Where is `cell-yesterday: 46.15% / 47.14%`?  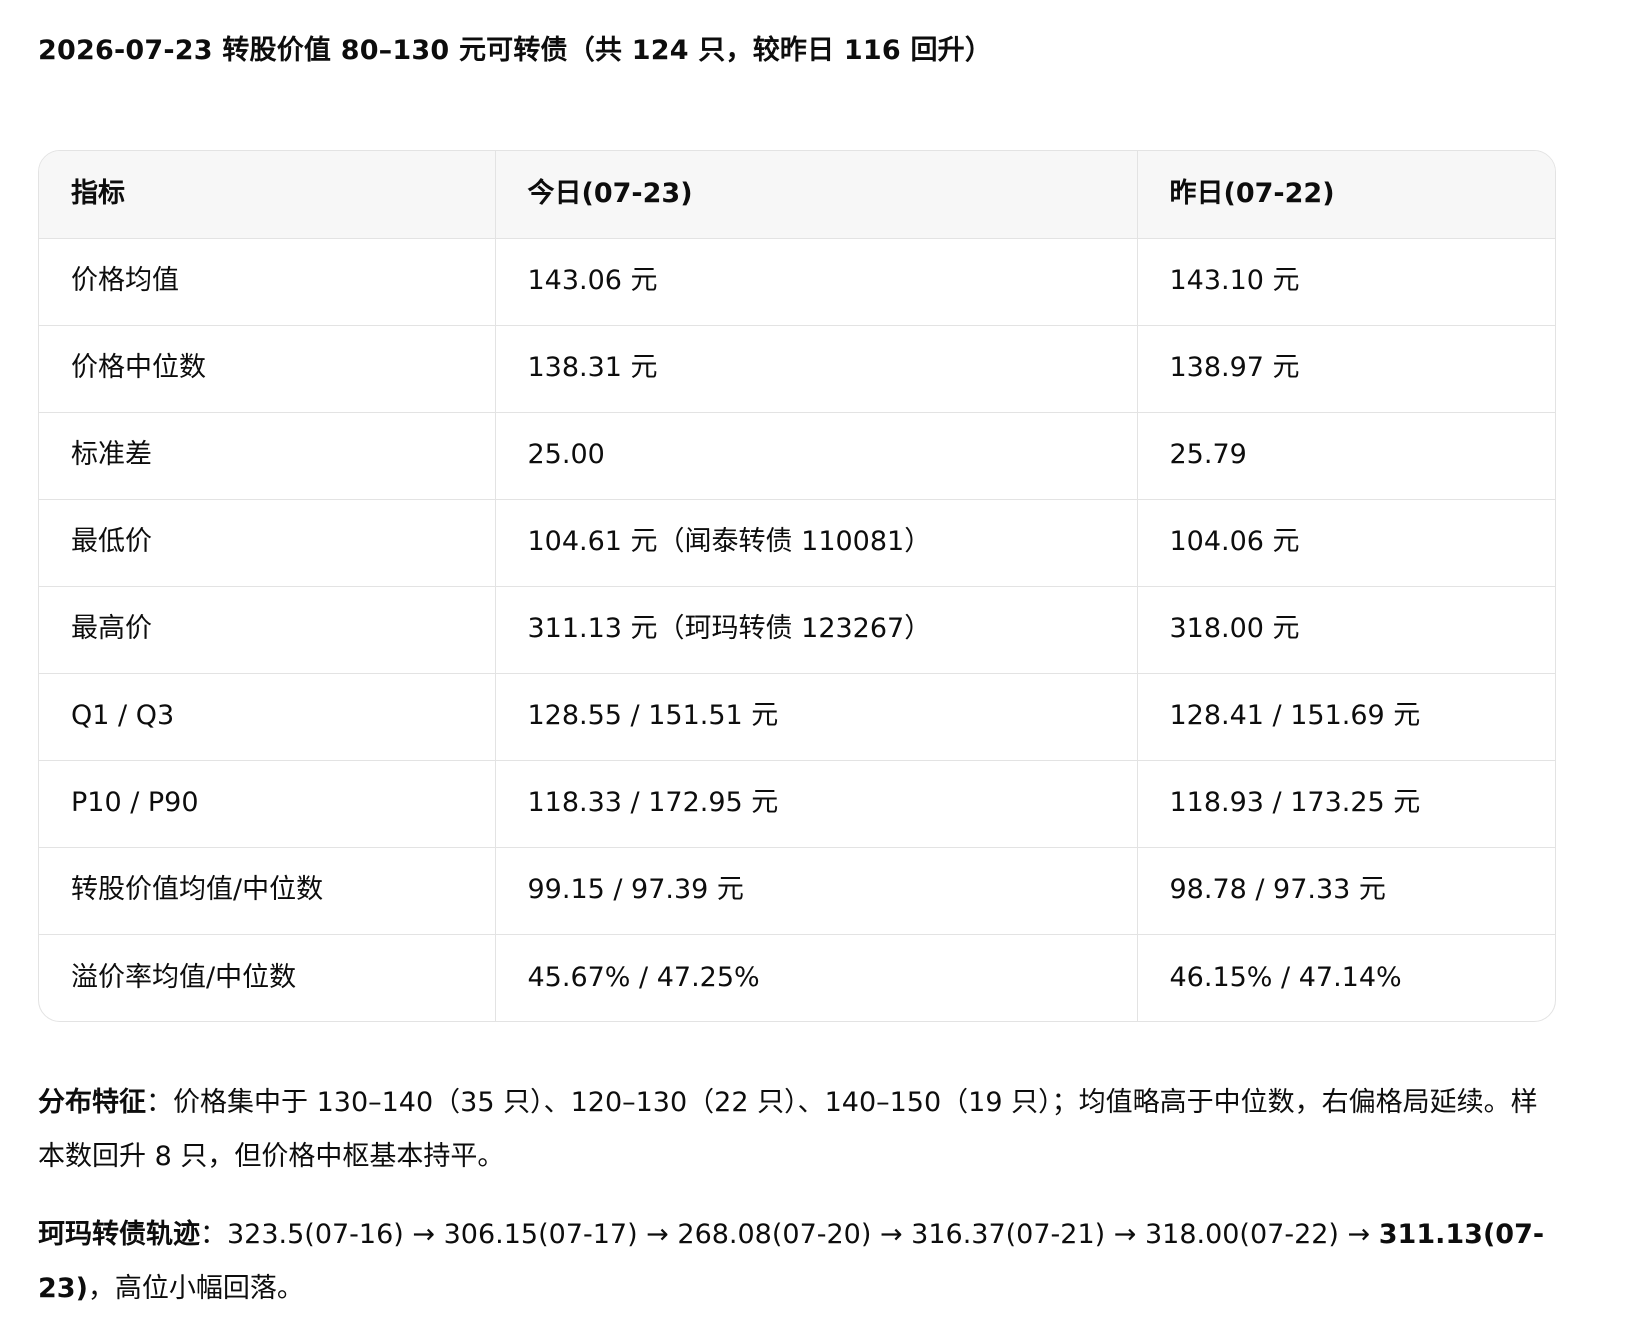
cell-yesterday: 46.15% / 47.14% is located at coordinates (1285, 977).